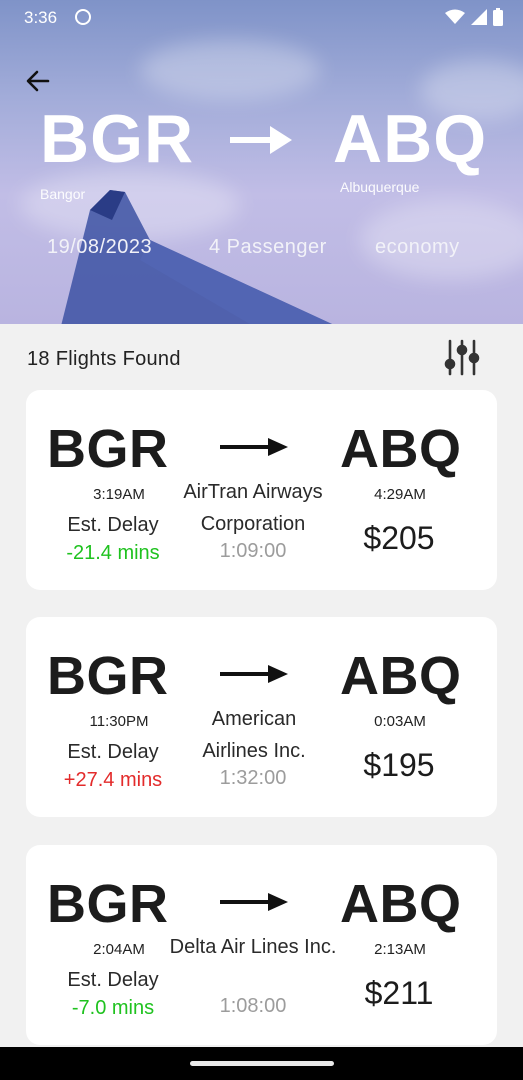  I want to click on destination-city: Albuquerque, so click(380, 187).